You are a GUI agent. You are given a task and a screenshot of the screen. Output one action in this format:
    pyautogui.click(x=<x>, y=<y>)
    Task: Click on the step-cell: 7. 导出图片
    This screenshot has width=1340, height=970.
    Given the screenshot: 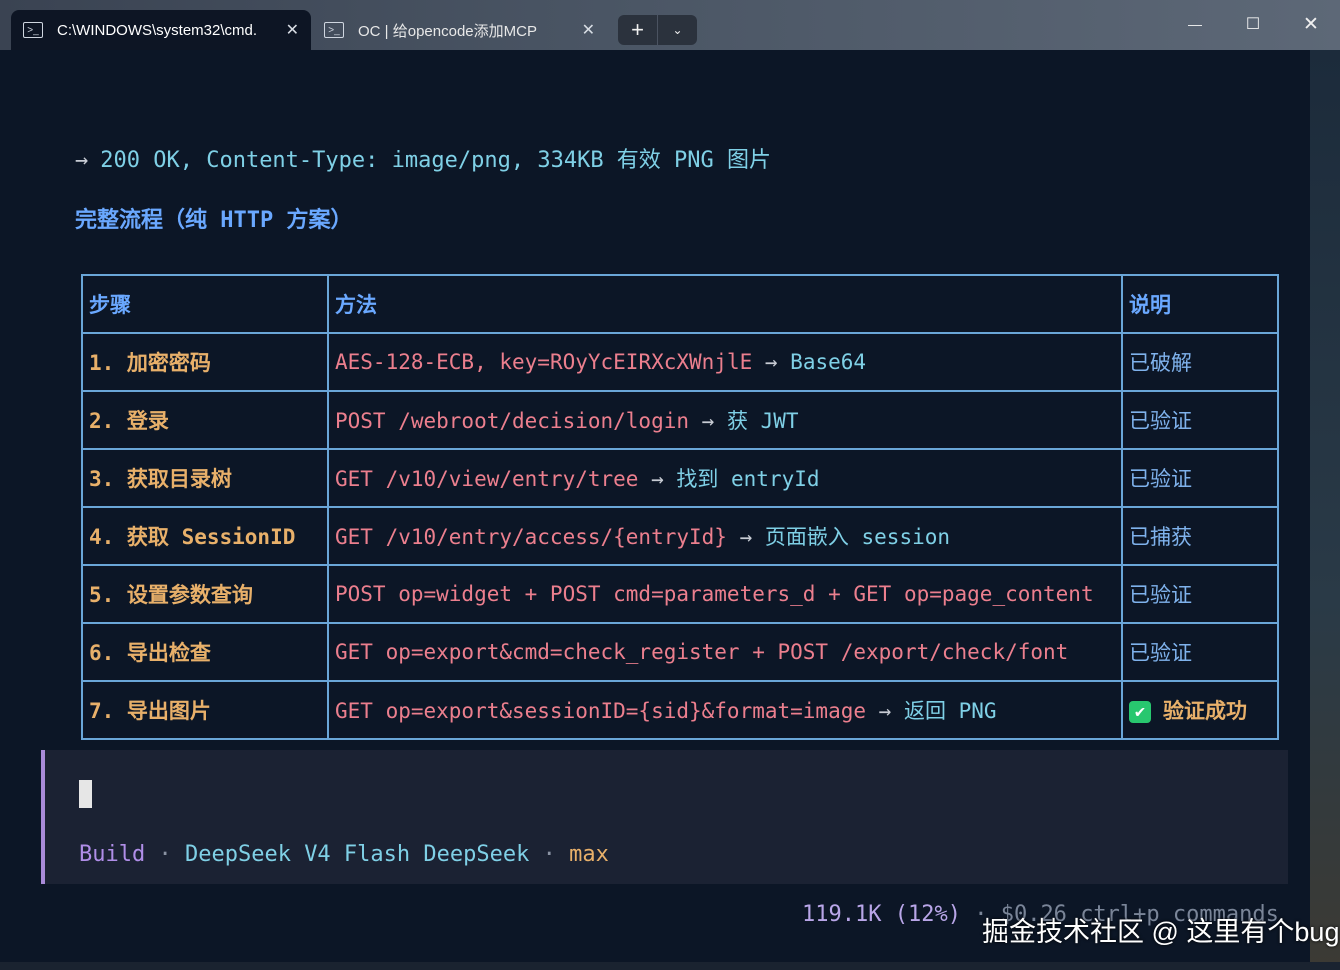 What is the action you would take?
    pyautogui.click(x=205, y=710)
    